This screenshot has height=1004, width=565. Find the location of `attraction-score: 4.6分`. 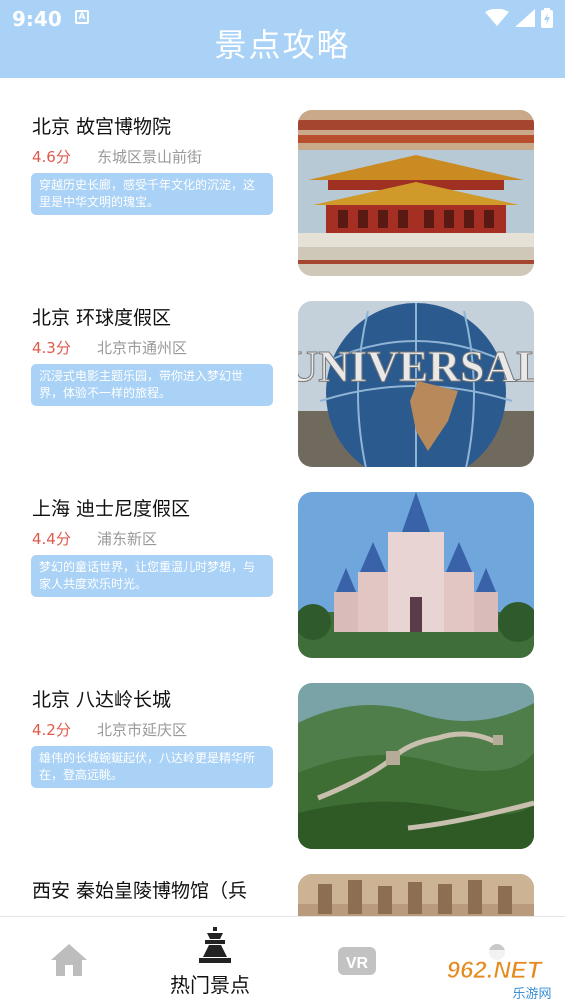

attraction-score: 4.6分 is located at coordinates (51, 157).